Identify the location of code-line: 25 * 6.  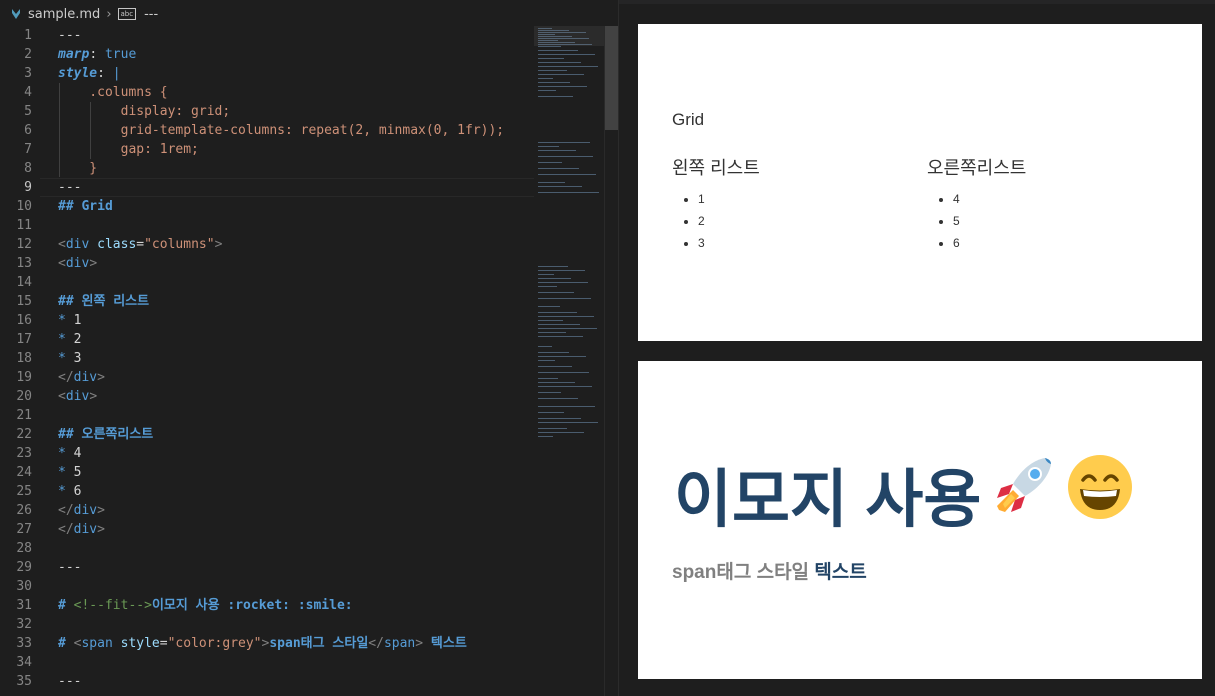
(267, 491).